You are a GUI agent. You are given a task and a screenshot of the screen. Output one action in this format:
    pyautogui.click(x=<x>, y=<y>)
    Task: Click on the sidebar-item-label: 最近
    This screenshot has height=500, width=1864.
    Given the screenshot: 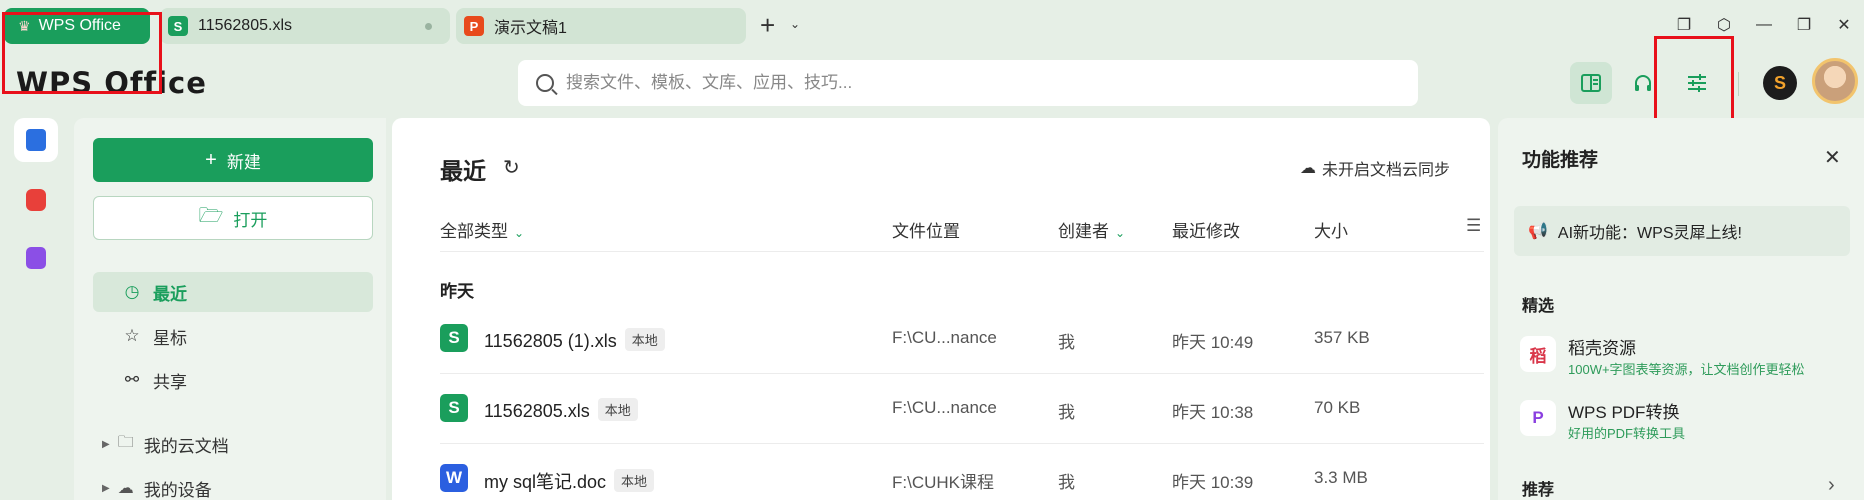 What is the action you would take?
    pyautogui.click(x=170, y=294)
    